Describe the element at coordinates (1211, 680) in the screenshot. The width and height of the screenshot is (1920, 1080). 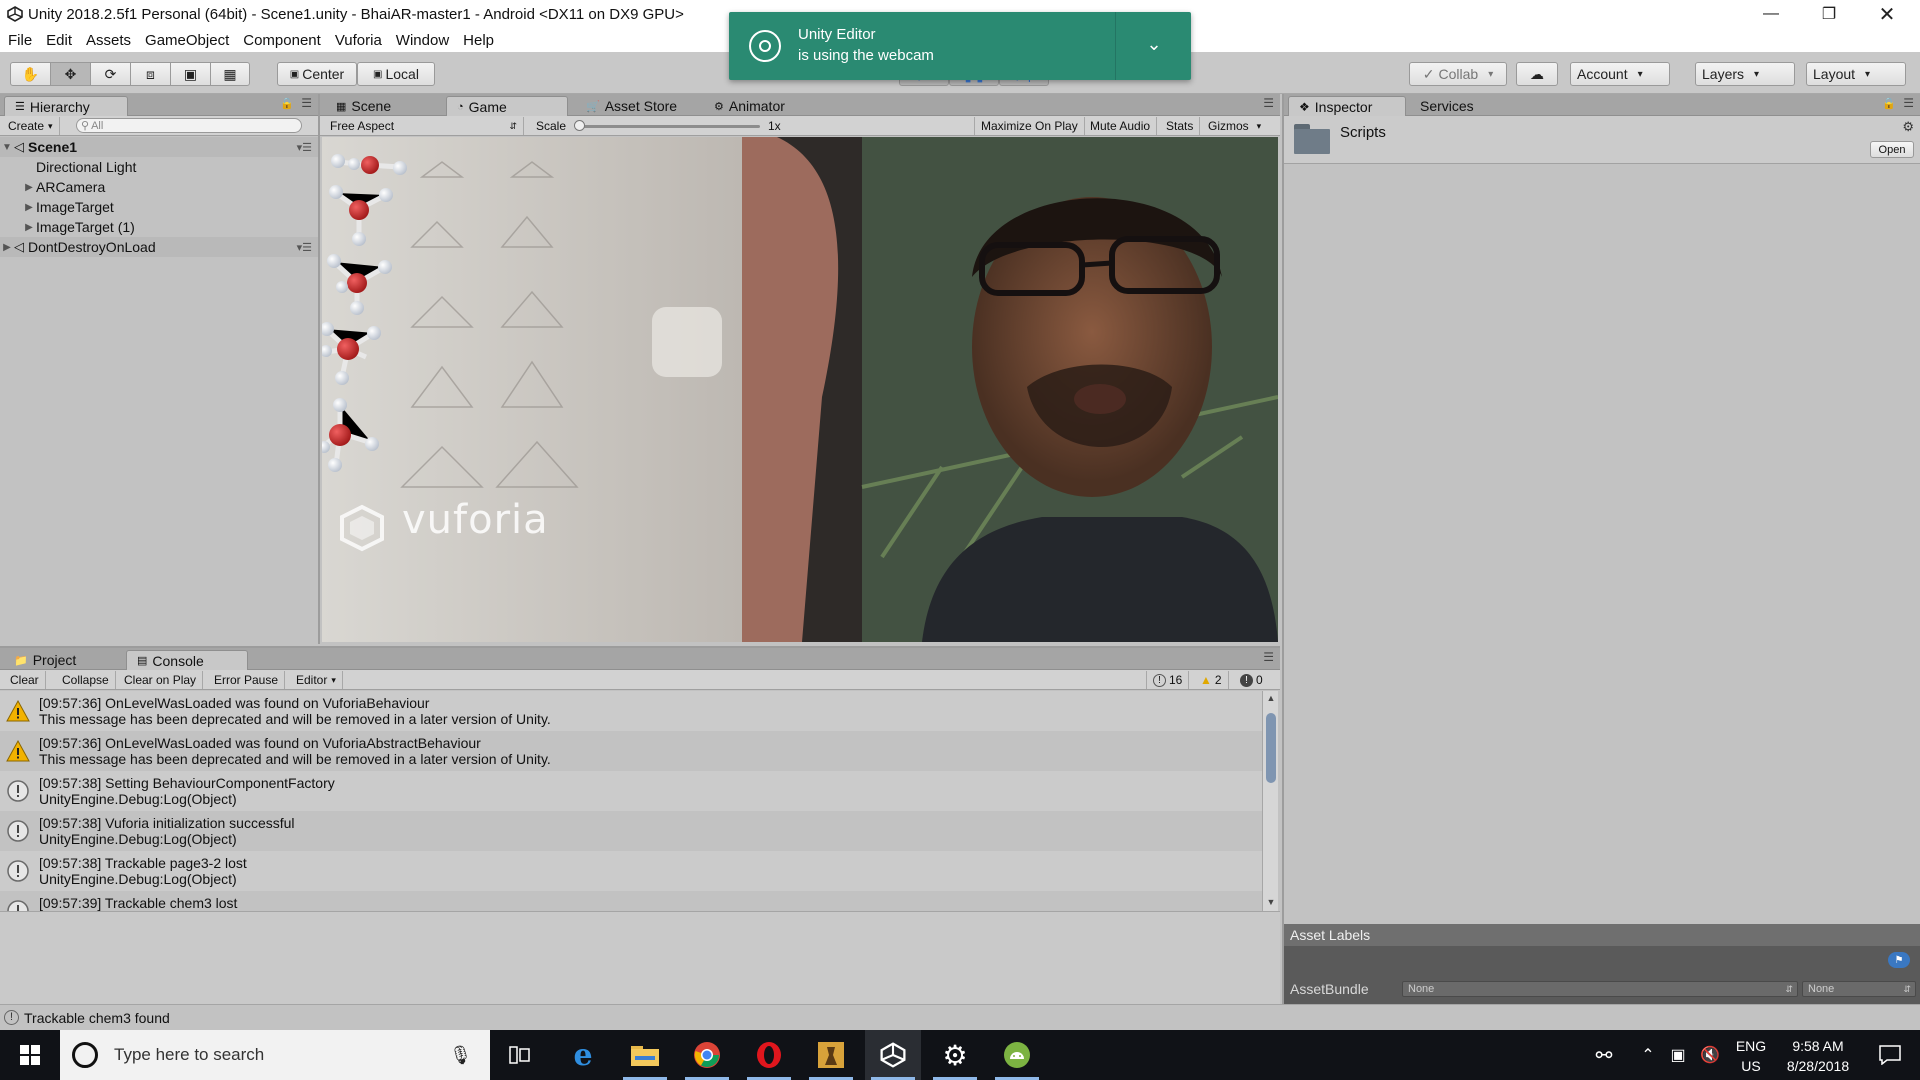
I see `warning-filter-toggle: ▲ 2` at that location.